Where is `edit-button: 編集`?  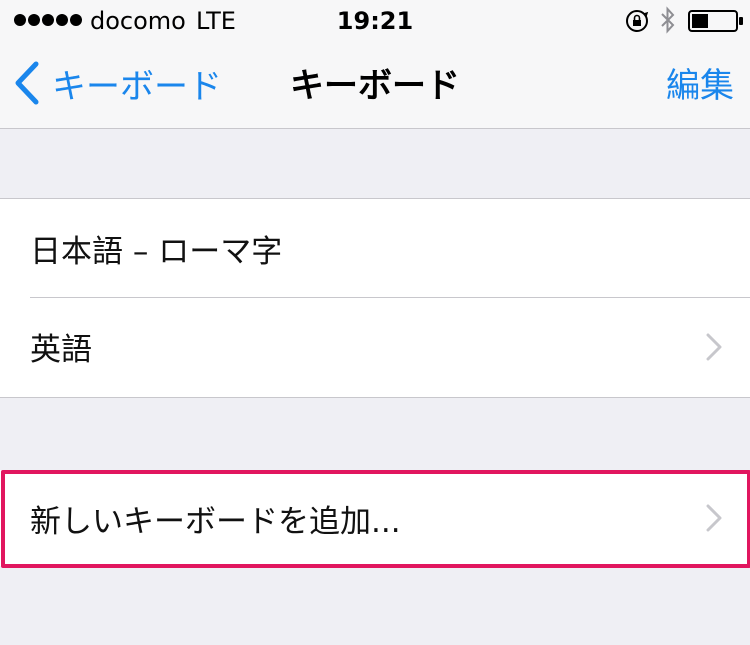
edit-button: 編集 is located at coordinates (700, 82).